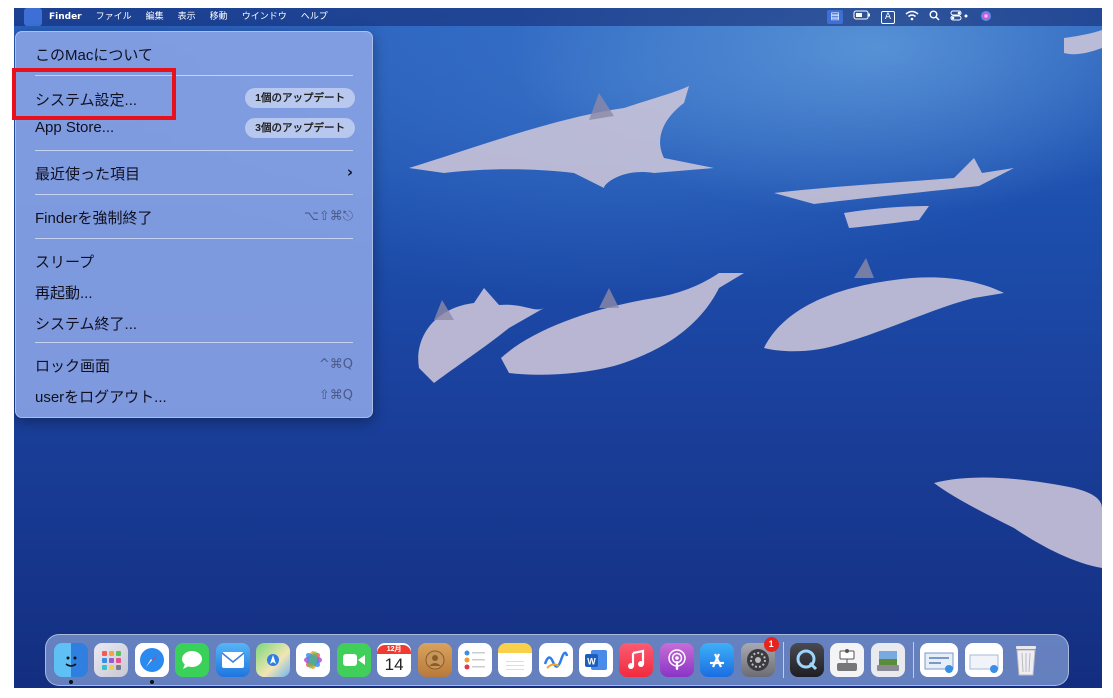 Image resolution: width=1113 pixels, height=698 pixels. What do you see at coordinates (353, 660) in the screenshot?
I see `facetime-icon` at bounding box center [353, 660].